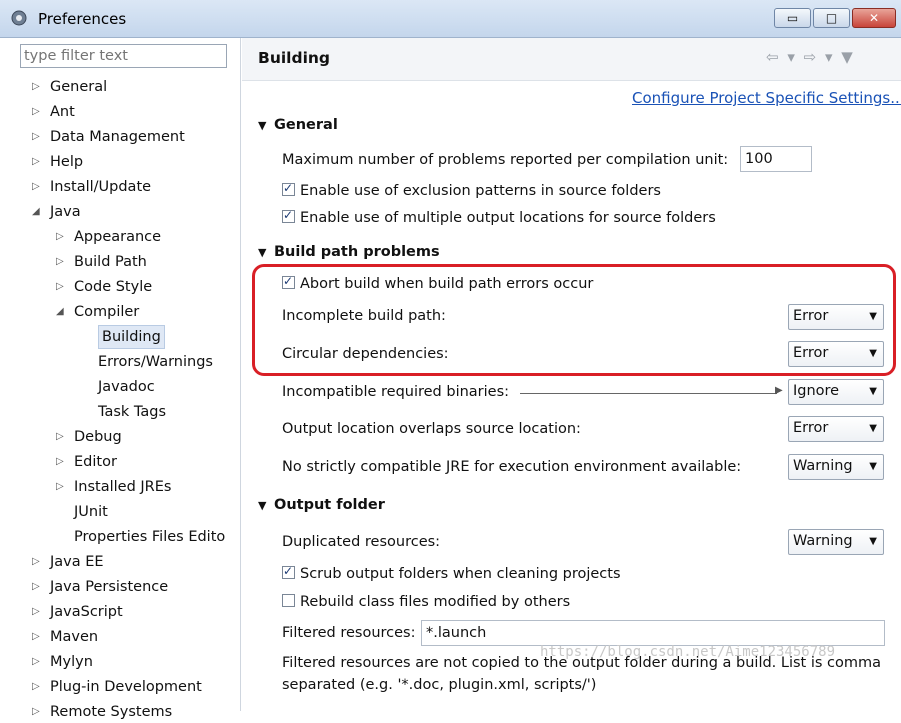 The image size is (901, 723). I want to click on tree-item-label: JUnit, so click(91, 512).